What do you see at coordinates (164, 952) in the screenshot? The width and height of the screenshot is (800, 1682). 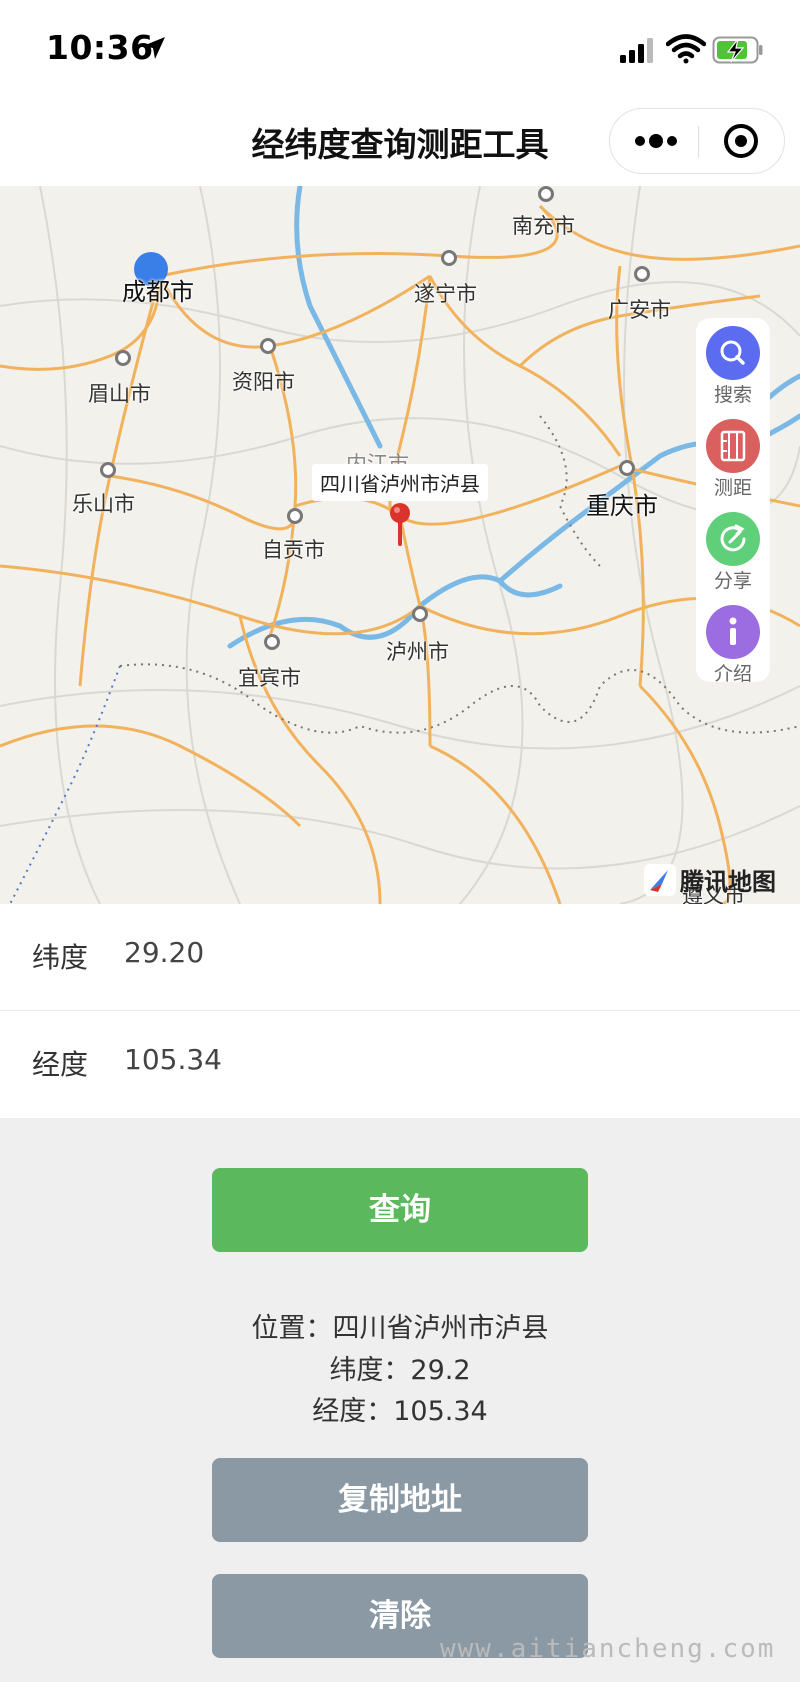 I see `latitude-input: 29.20` at bounding box center [164, 952].